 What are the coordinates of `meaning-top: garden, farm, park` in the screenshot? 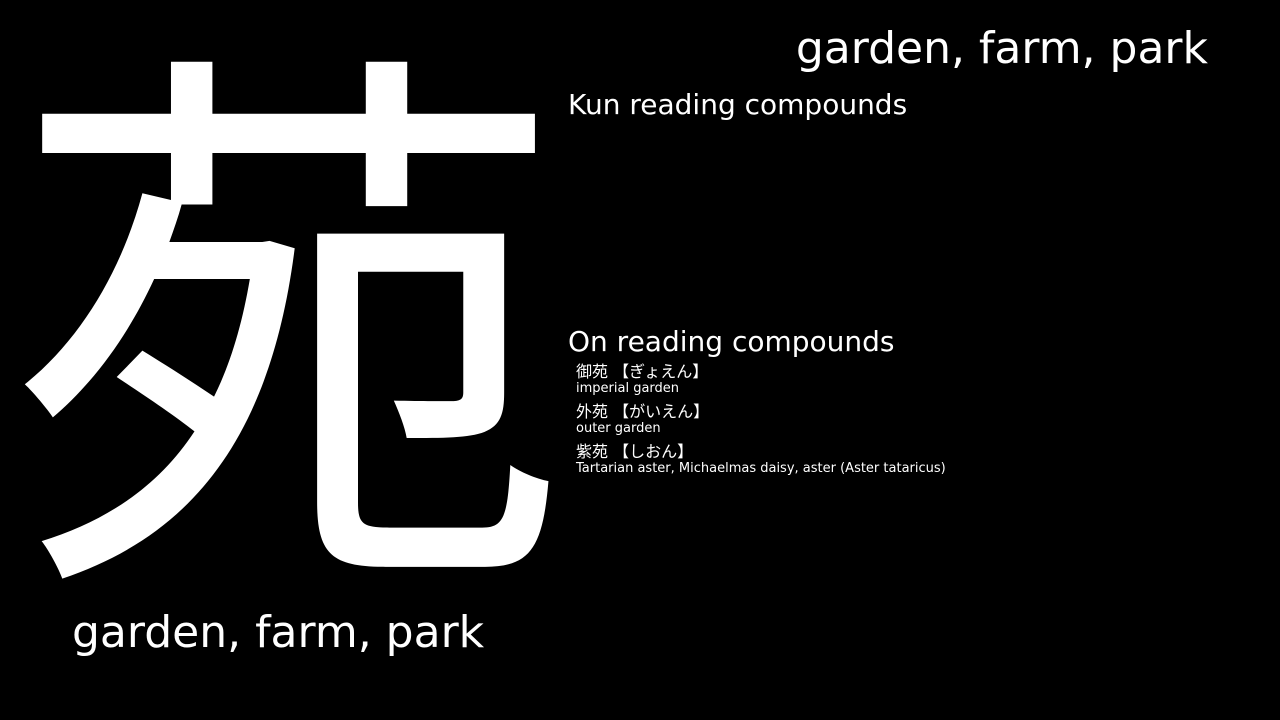 It's located at (1001, 48).